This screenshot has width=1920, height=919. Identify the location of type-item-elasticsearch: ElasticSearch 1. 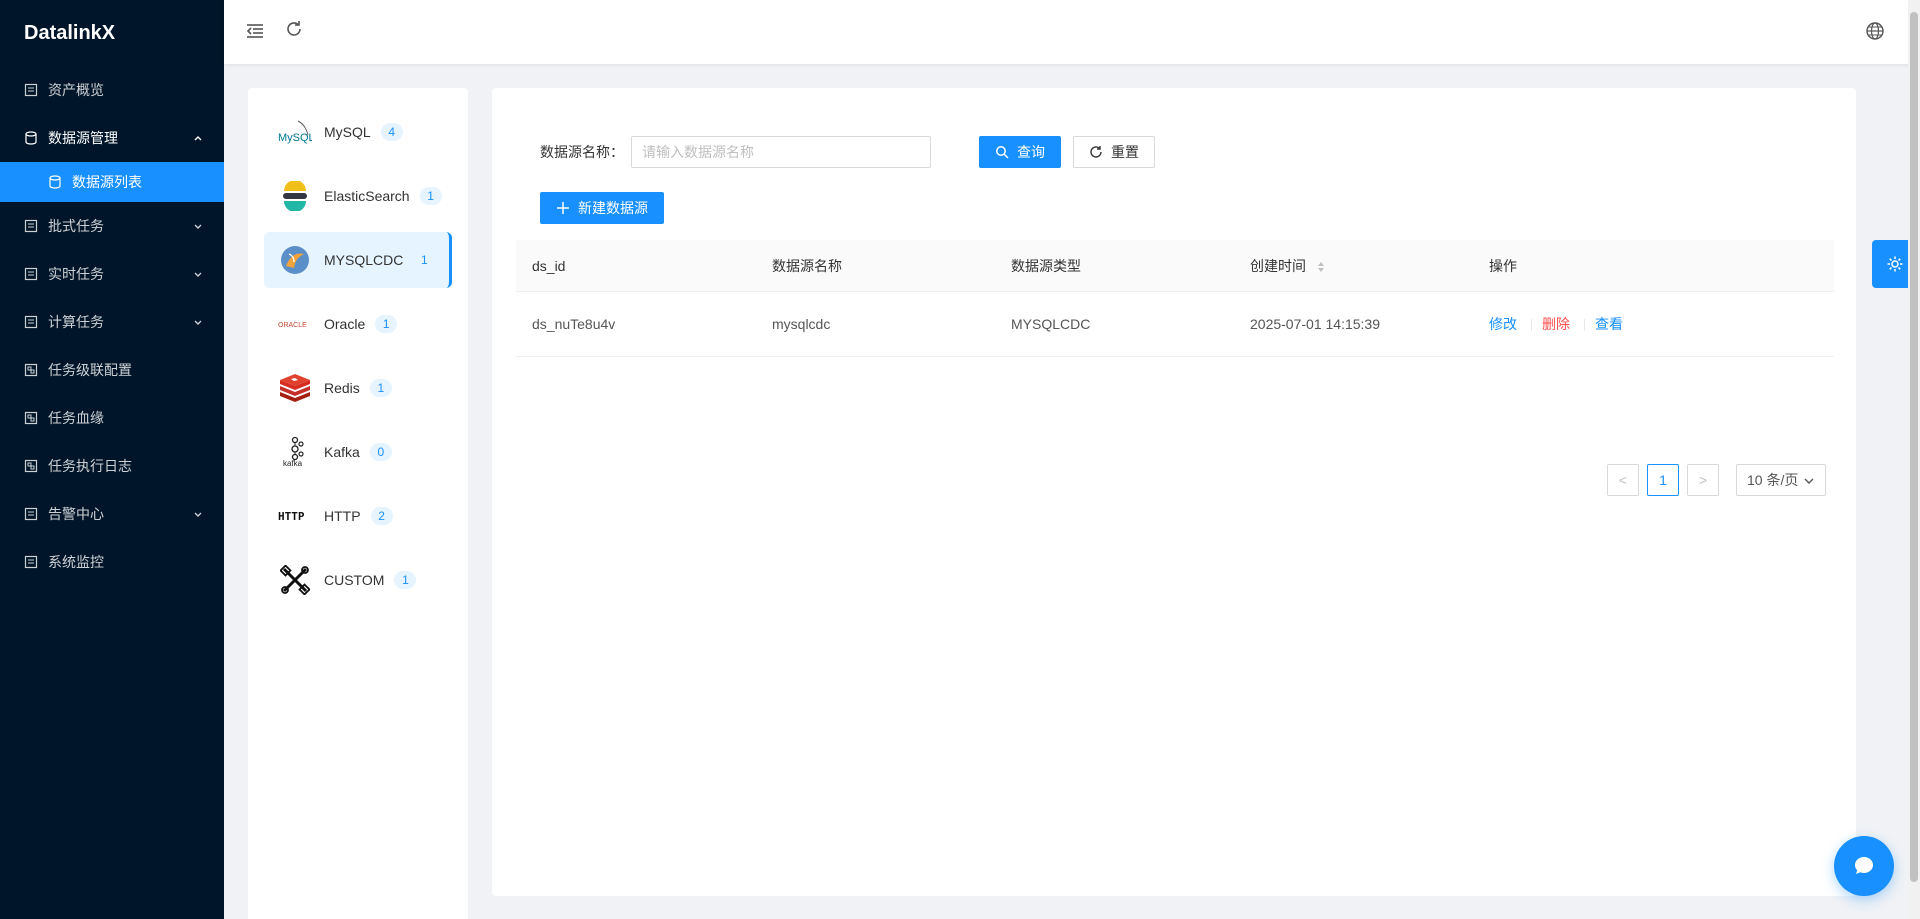
(358, 196).